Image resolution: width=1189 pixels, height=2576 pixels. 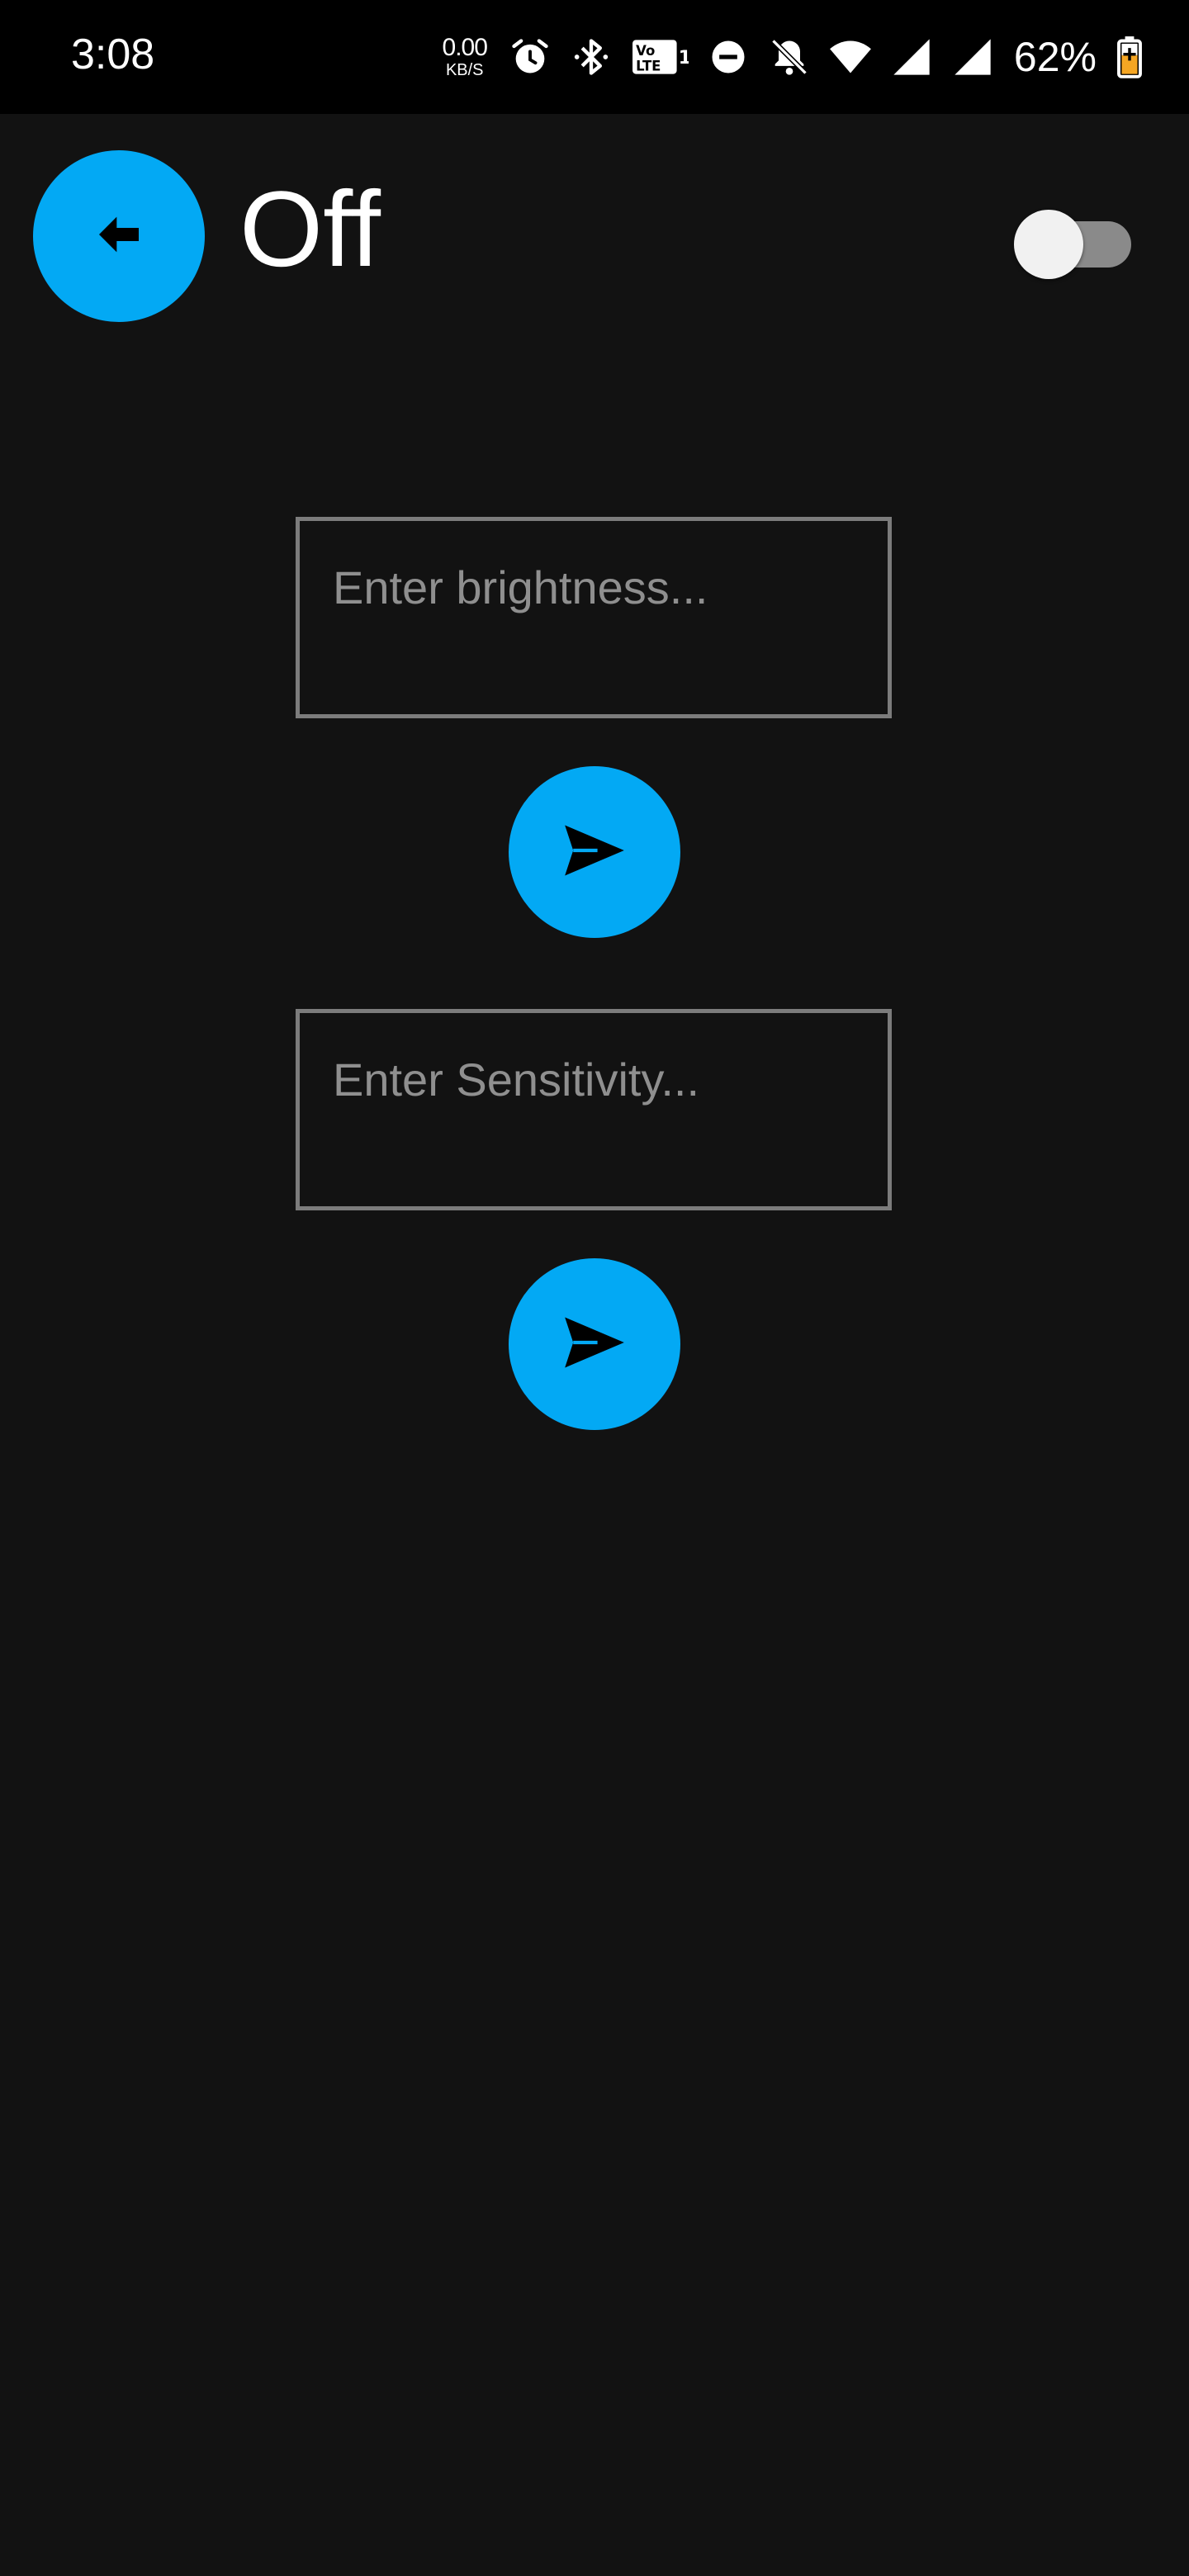 I want to click on bluetooth-icon, so click(x=591, y=57).